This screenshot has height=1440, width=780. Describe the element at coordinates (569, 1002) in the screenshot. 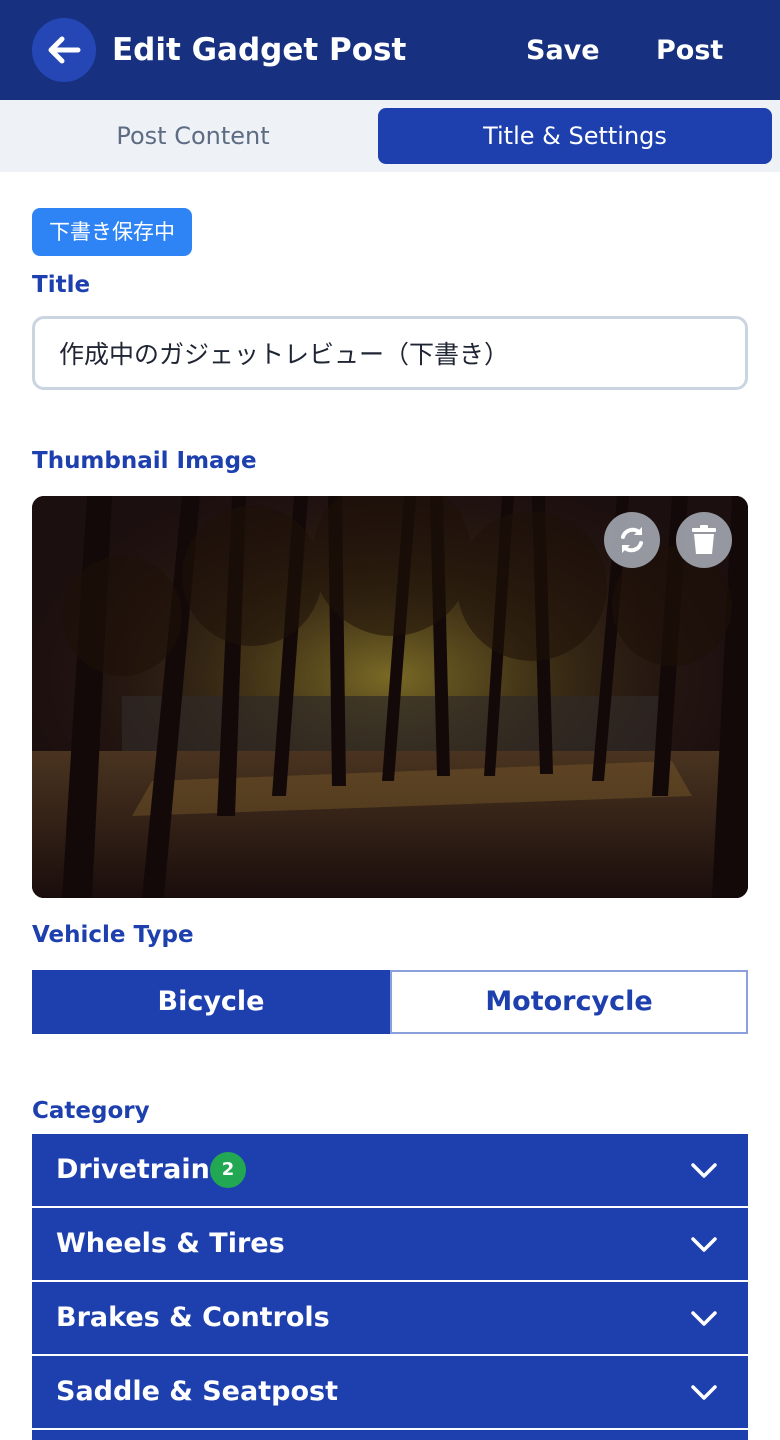

I see `vehicle-option-motorcycle: Motorcycle` at that location.